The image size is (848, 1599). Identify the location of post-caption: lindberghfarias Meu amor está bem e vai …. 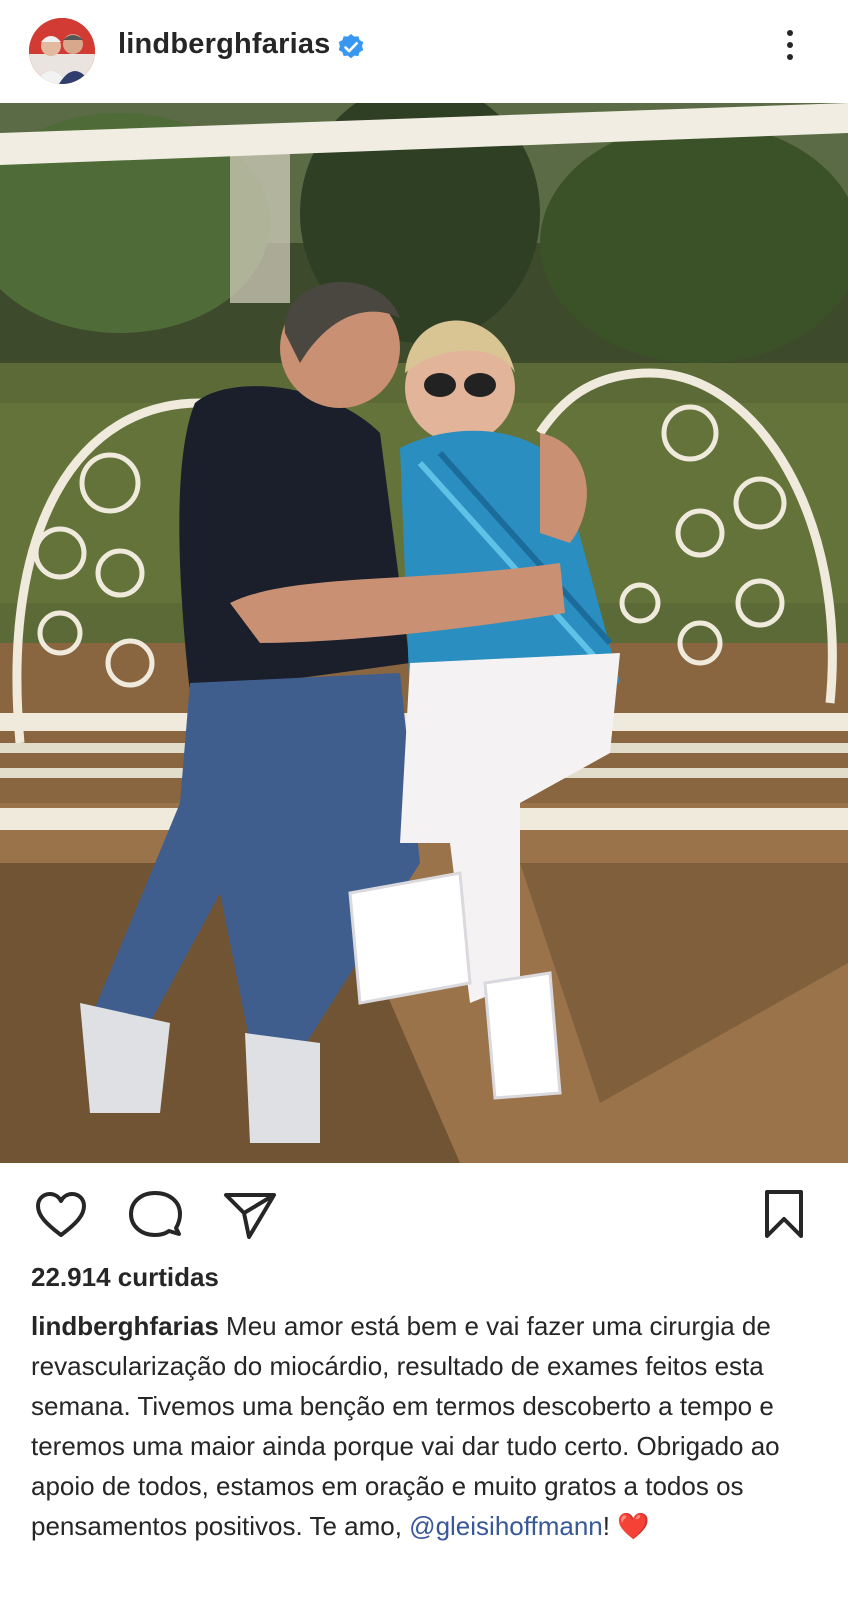
(431, 1426).